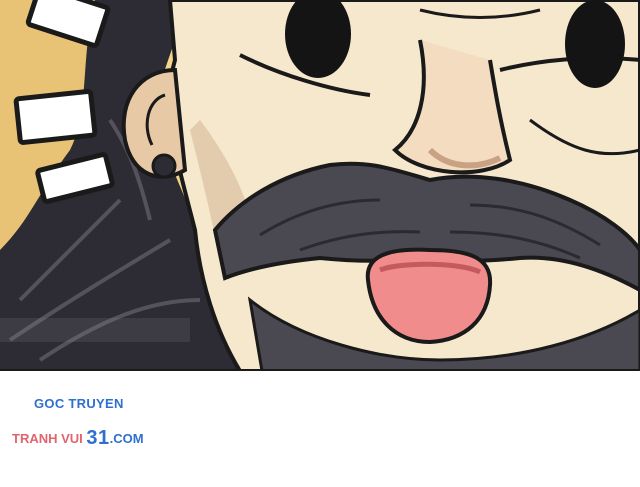 This screenshot has height=487, width=640. Describe the element at coordinates (95, 330) in the screenshot. I see `background-watermark-faint` at that location.